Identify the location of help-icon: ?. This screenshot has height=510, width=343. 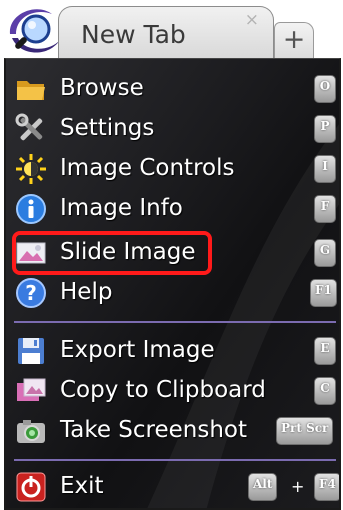
(31, 293).